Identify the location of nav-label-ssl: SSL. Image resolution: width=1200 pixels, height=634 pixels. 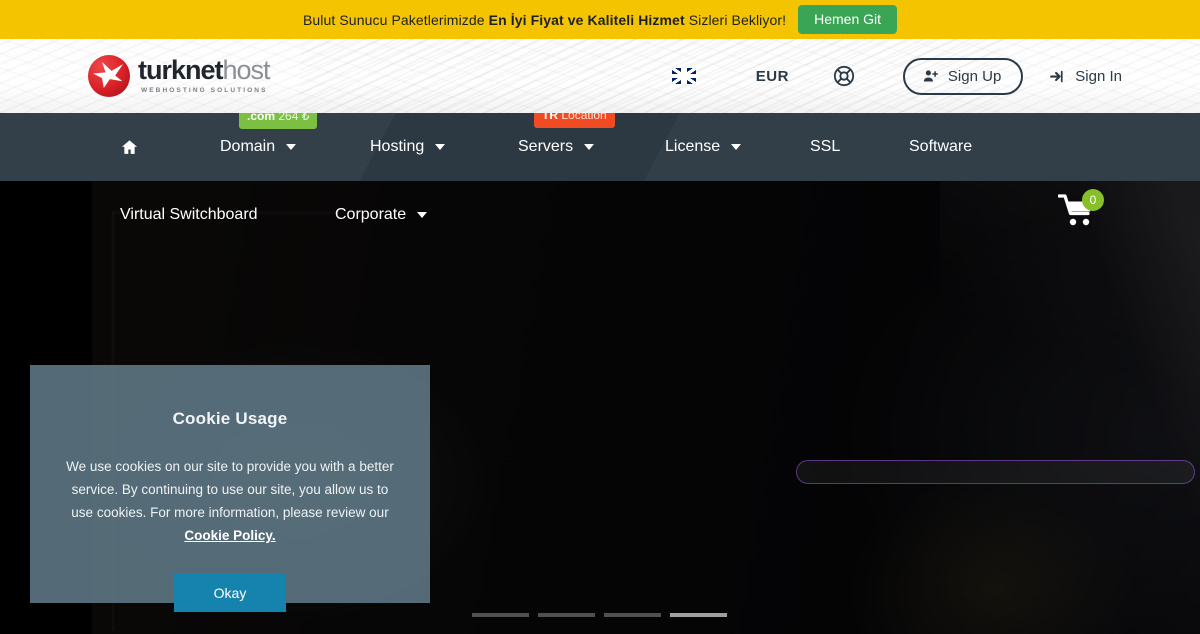
(825, 146).